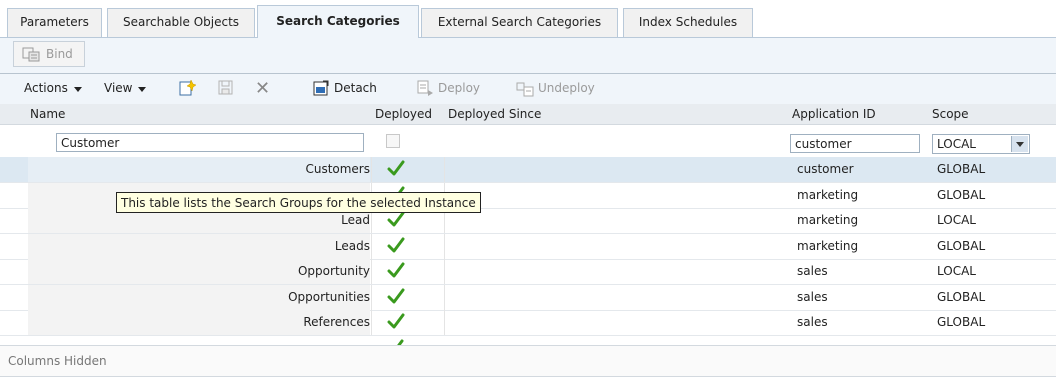 This screenshot has height=377, width=1056. I want to click on tab-label: Index Schedules, so click(688, 22).